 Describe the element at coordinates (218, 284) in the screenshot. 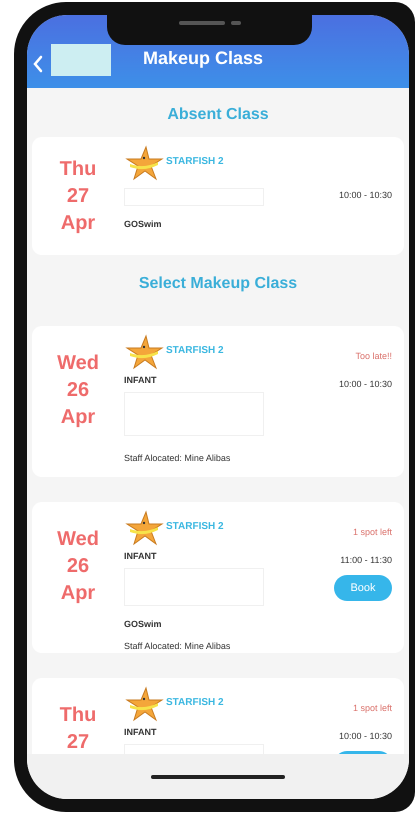

I see `section-heading: Select Makeup Class` at that location.